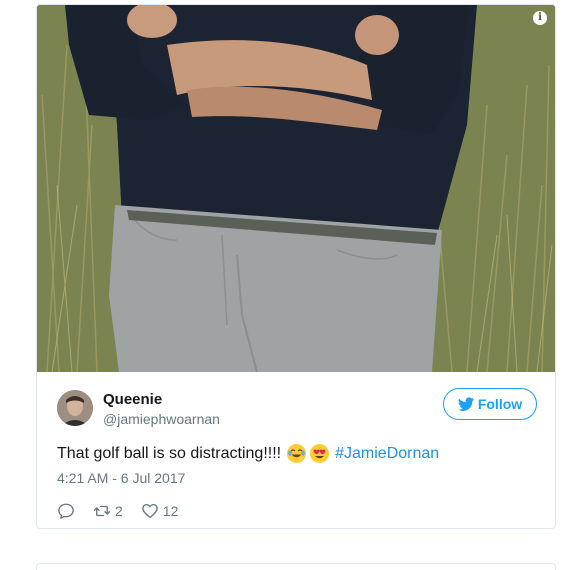  What do you see at coordinates (132, 399) in the screenshot?
I see `display-name: Queenie` at bounding box center [132, 399].